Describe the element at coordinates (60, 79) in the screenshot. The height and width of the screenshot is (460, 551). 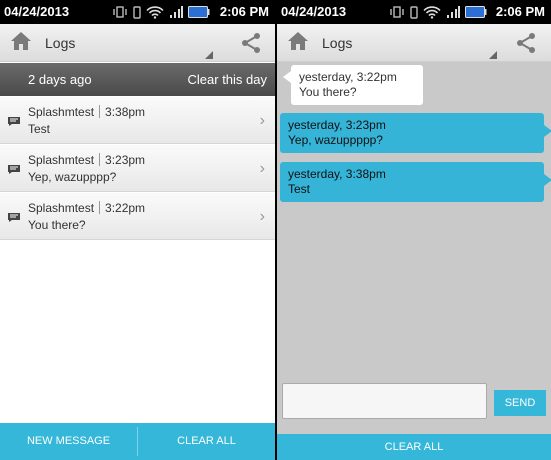
I see `section-date-label: 2 days ago` at that location.